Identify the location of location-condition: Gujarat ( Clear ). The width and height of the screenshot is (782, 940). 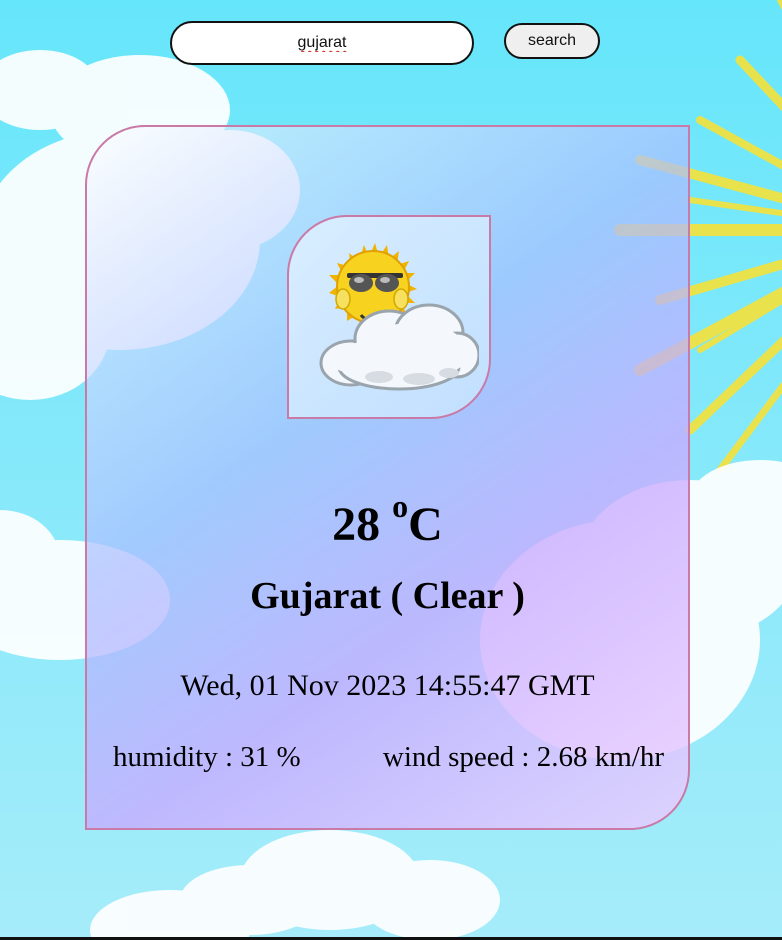
(387, 596).